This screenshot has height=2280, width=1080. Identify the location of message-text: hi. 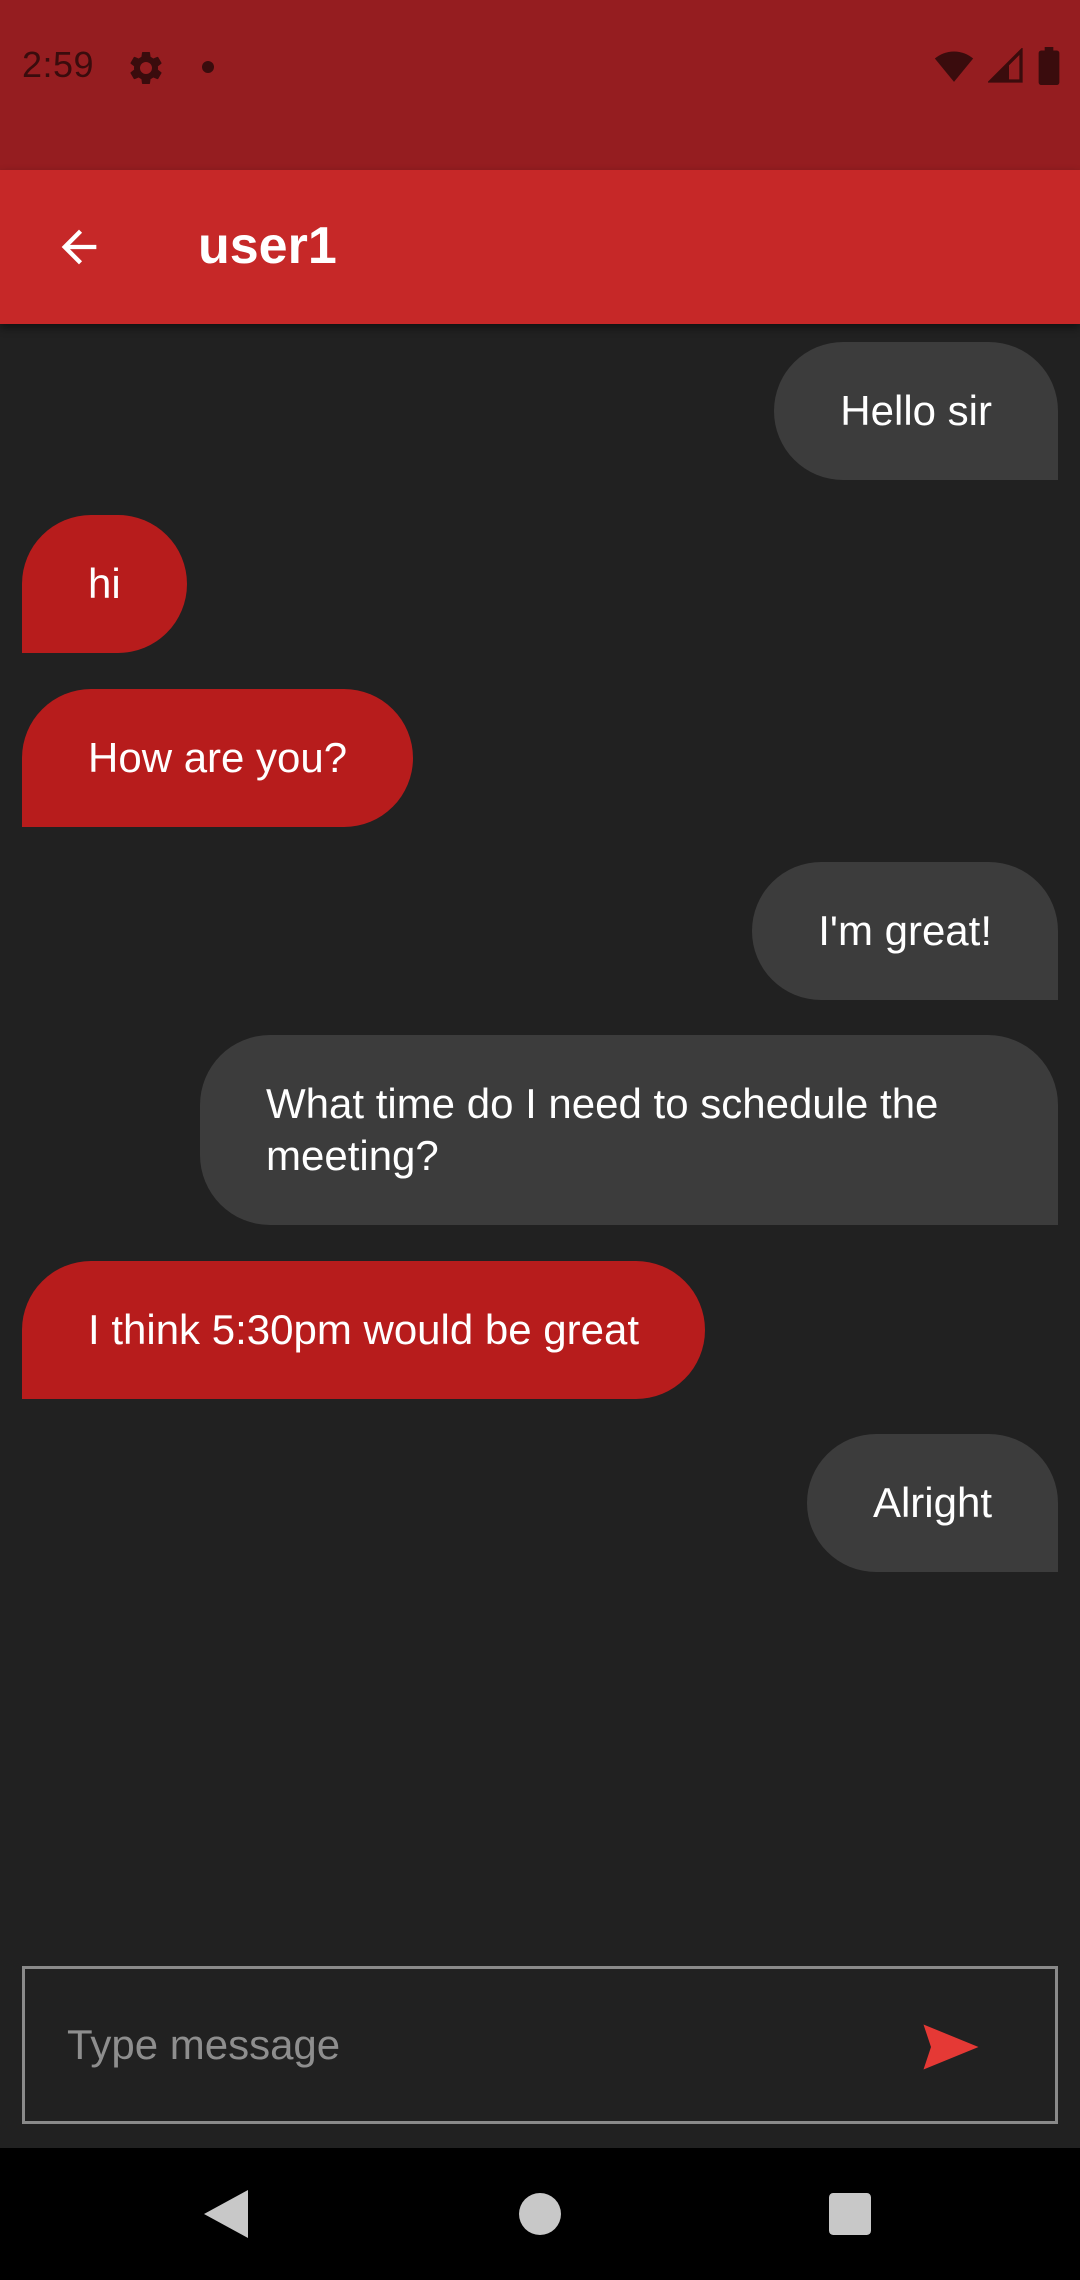
(104, 583).